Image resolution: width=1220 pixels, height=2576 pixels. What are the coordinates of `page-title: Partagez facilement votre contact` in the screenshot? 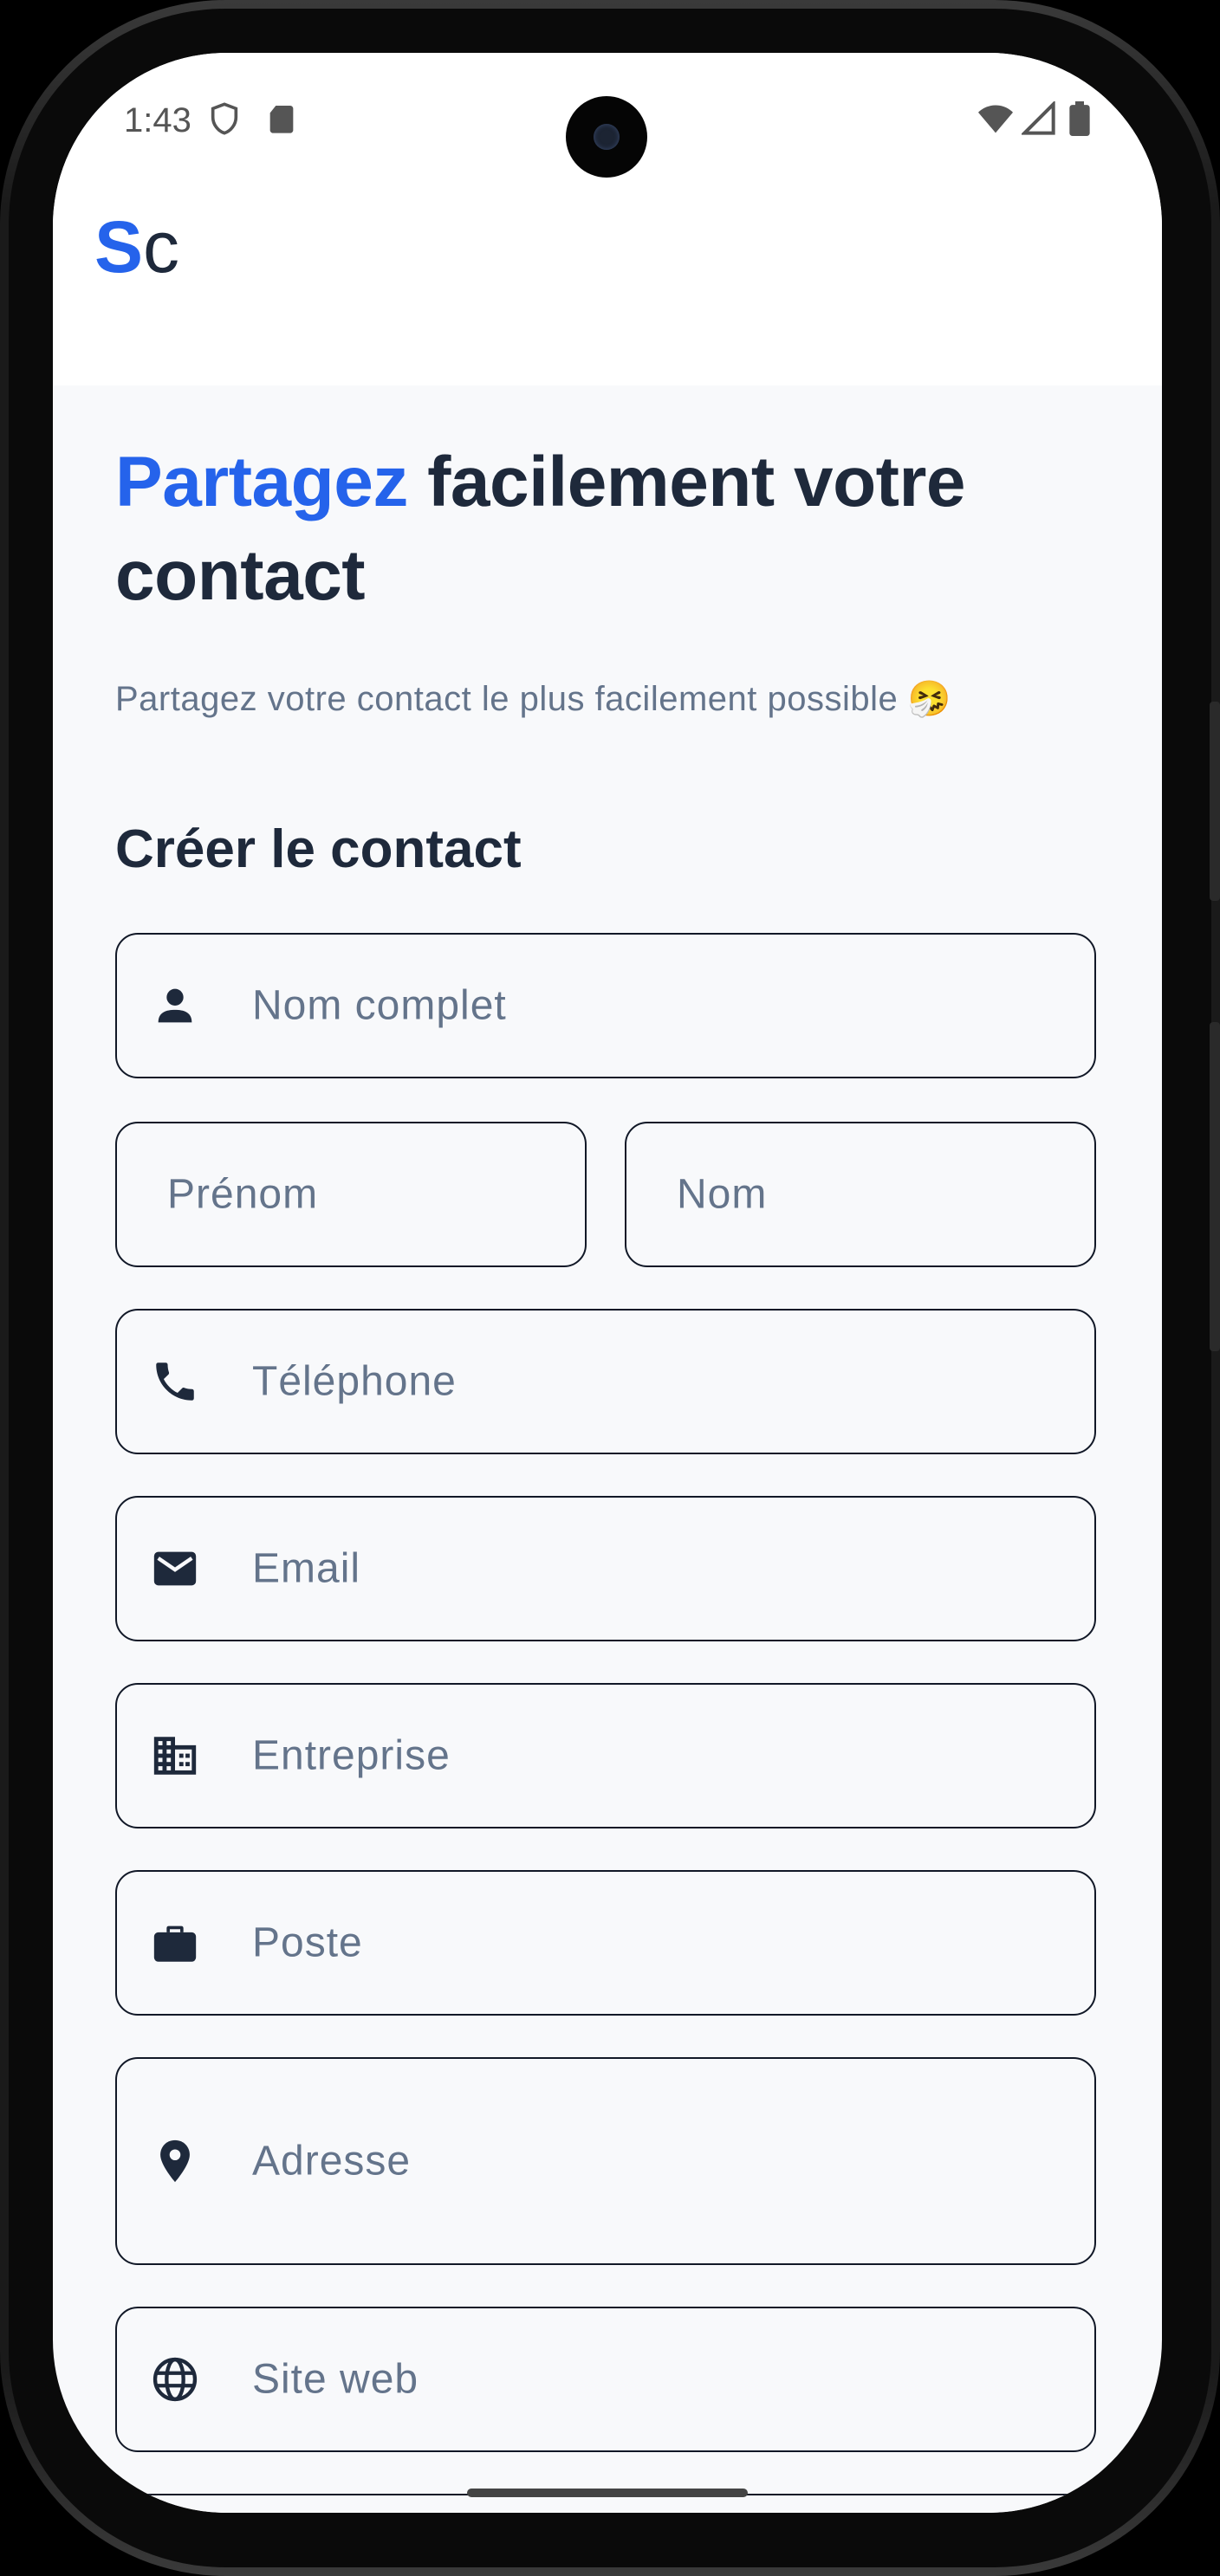 It's located at (607, 529).